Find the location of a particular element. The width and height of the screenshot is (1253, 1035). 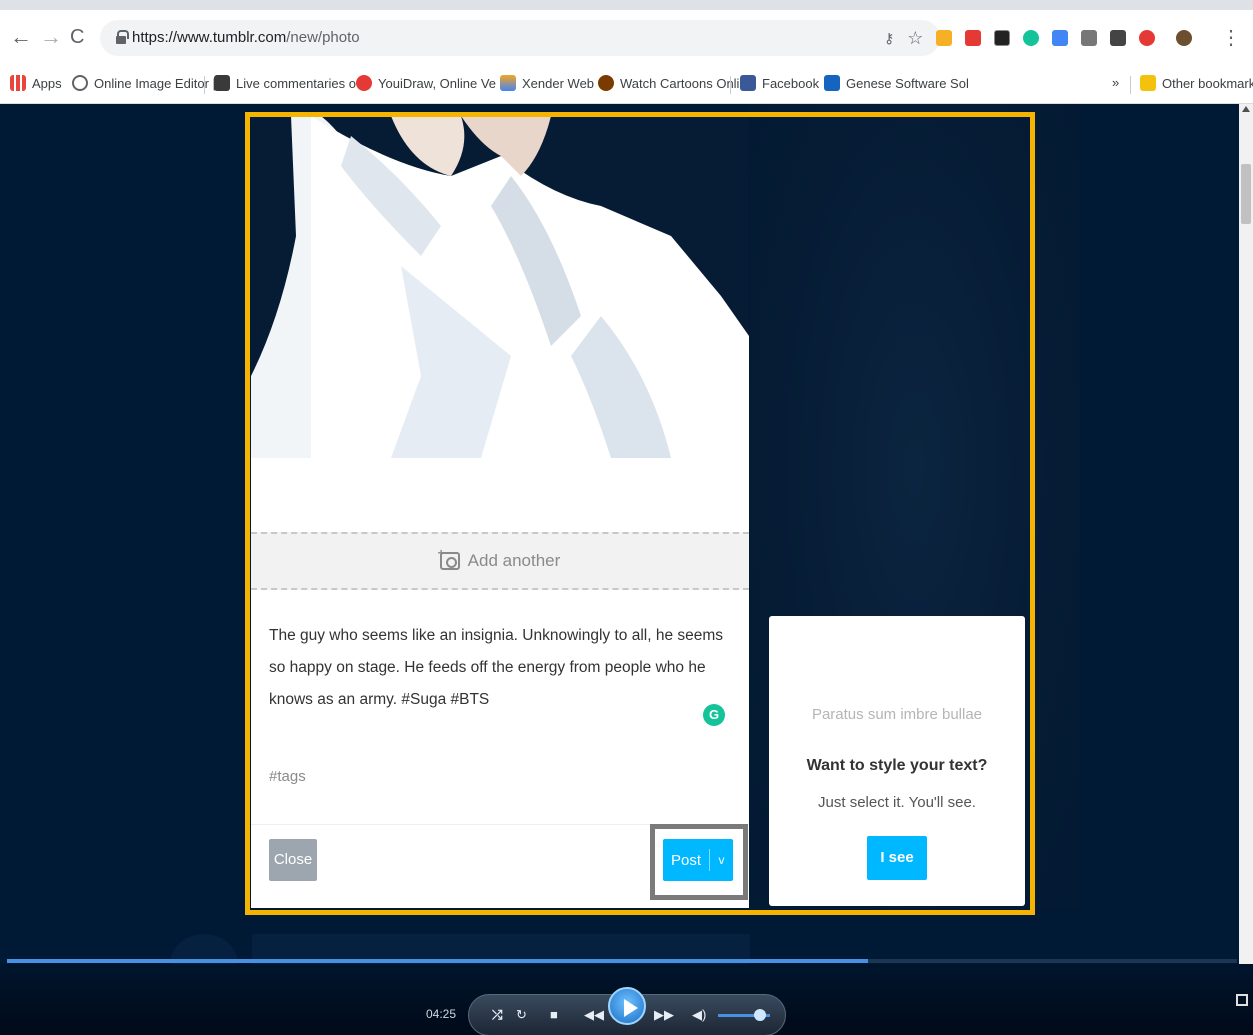

bookmark-label: Apps is located at coordinates (47, 83).